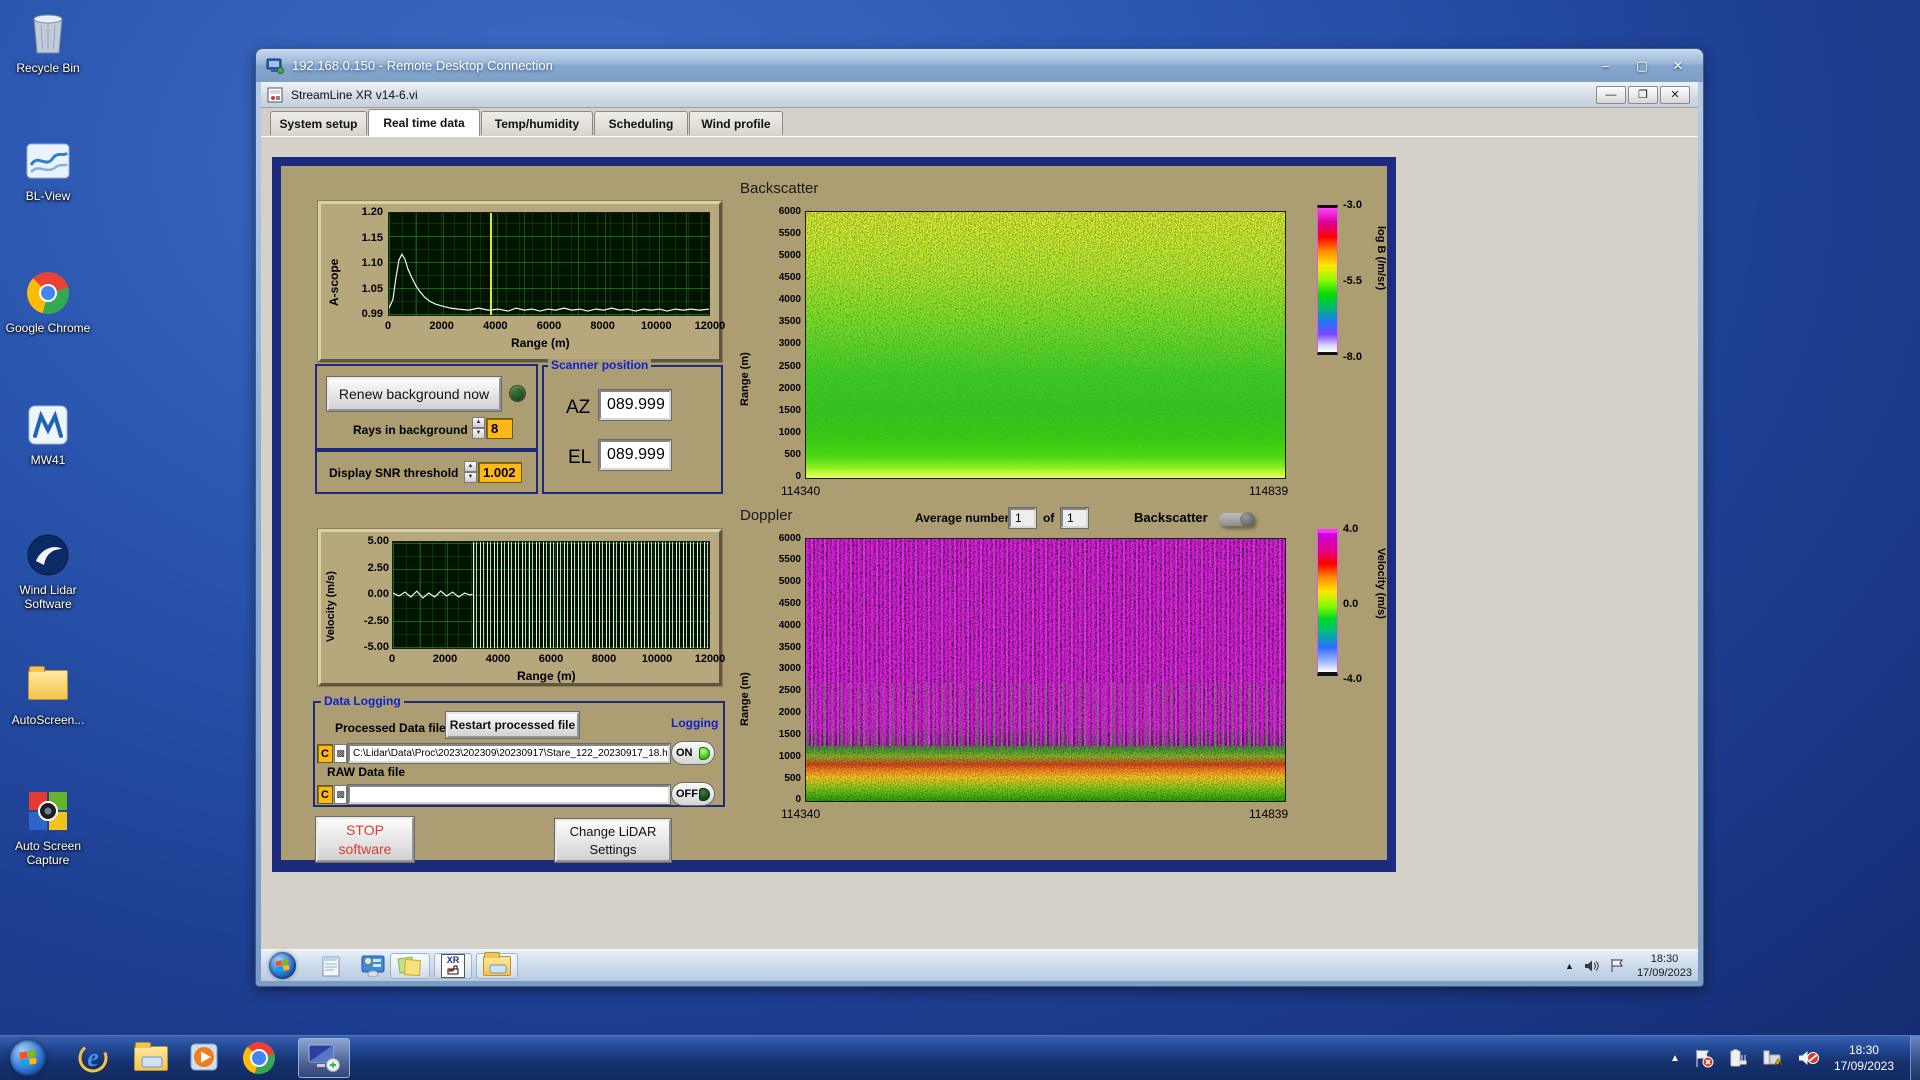  I want to click on rdp-computer-icon, so click(275, 66).